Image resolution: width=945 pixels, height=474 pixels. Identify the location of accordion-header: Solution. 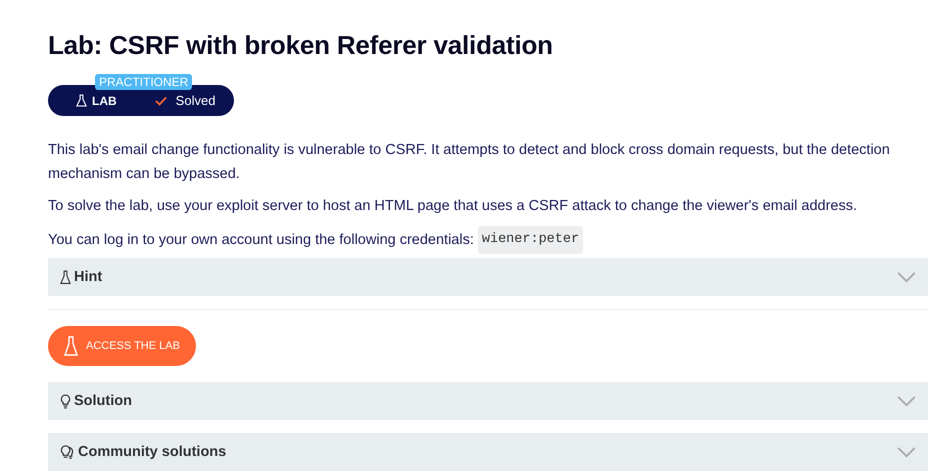
(488, 401).